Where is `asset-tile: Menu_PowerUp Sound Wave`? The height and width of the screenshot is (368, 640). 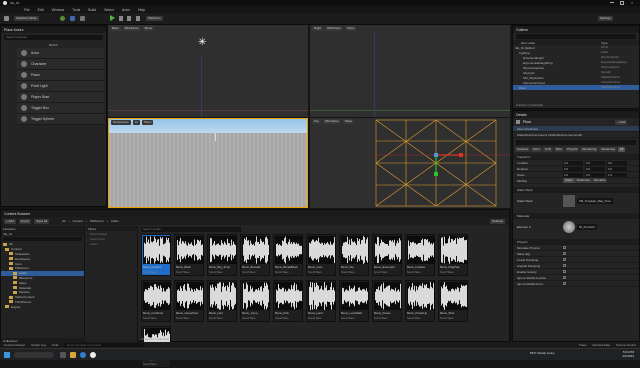 asset-tile: Menu_PowerUp Sound Wave is located at coordinates (420, 301).